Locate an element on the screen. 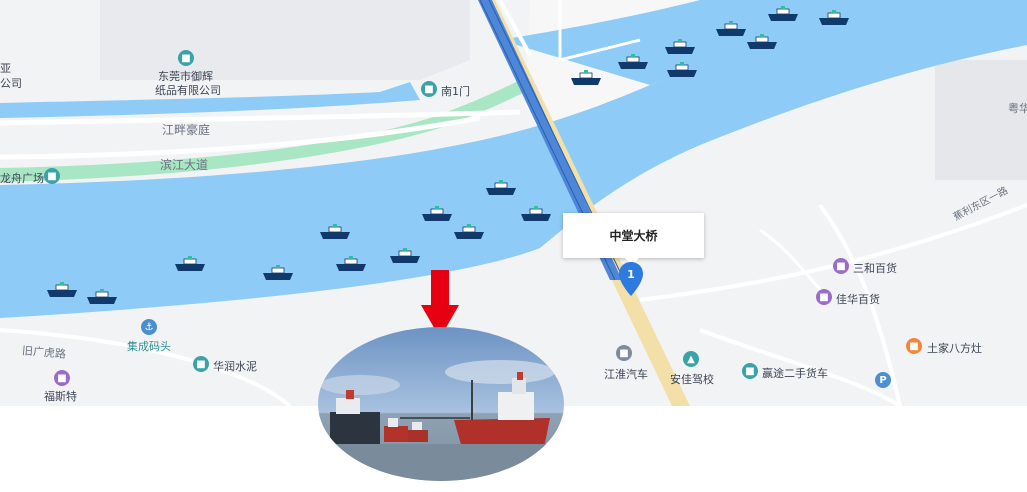 Image resolution: width=1027 pixels, height=492 pixels. food-icon: ■ is located at coordinates (914, 346).